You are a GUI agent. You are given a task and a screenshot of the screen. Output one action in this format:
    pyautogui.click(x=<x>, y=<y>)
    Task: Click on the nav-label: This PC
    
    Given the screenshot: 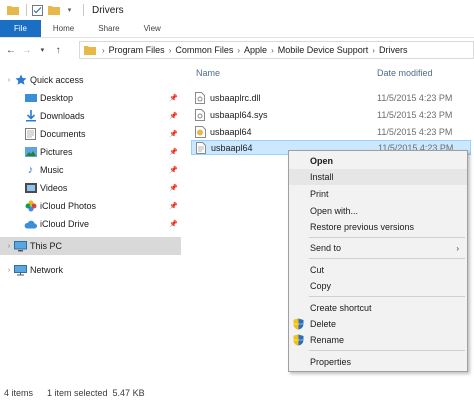 What is the action you would take?
    pyautogui.click(x=46, y=246)
    